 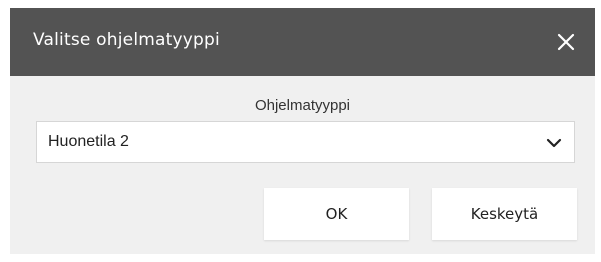 What do you see at coordinates (504, 214) in the screenshot?
I see `cancel-button: Keskeytä` at bounding box center [504, 214].